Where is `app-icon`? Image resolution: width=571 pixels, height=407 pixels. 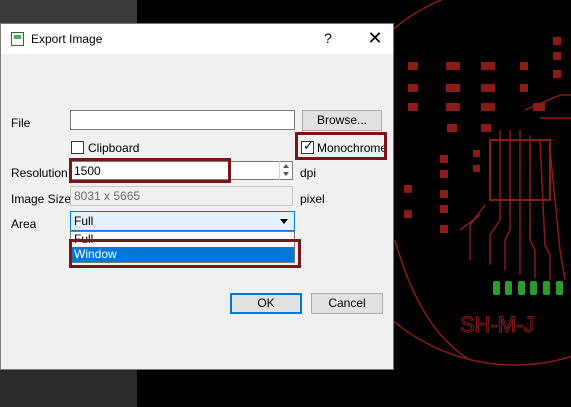 app-icon is located at coordinates (17, 39).